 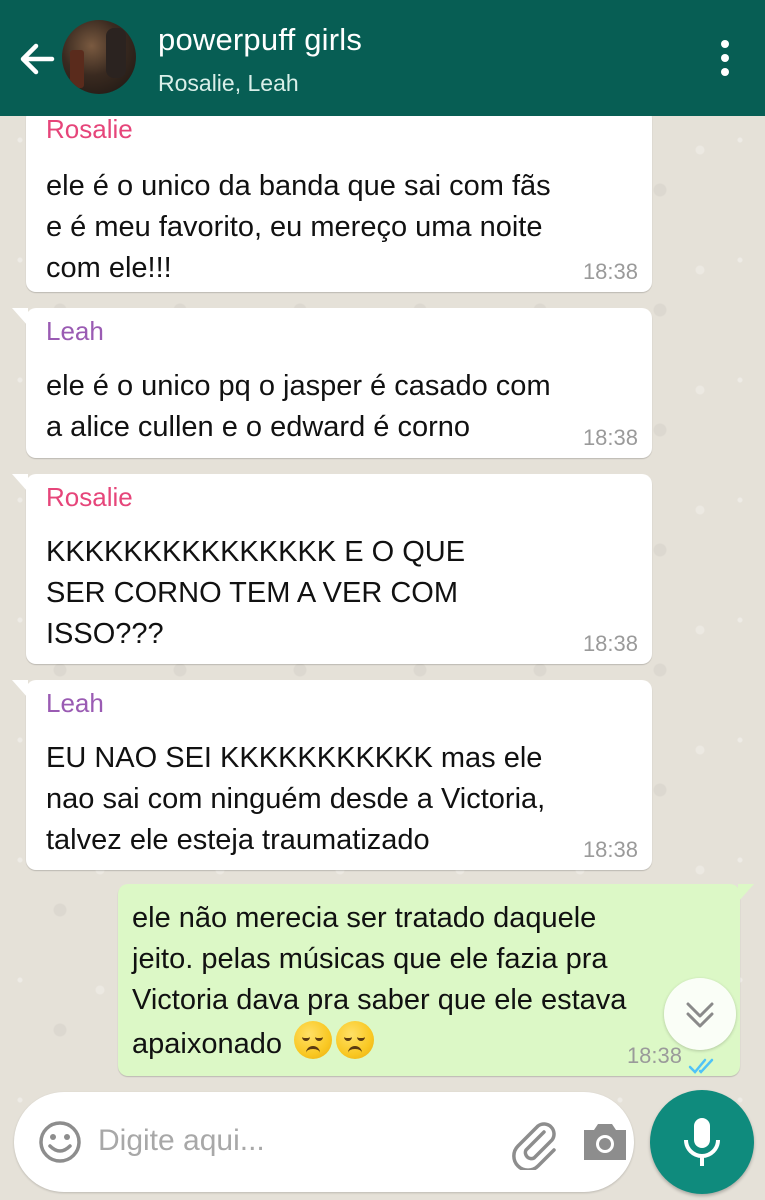 What do you see at coordinates (382, 58) in the screenshot?
I see `chat-header: powerpuff girls Rosalie, Leah` at bounding box center [382, 58].